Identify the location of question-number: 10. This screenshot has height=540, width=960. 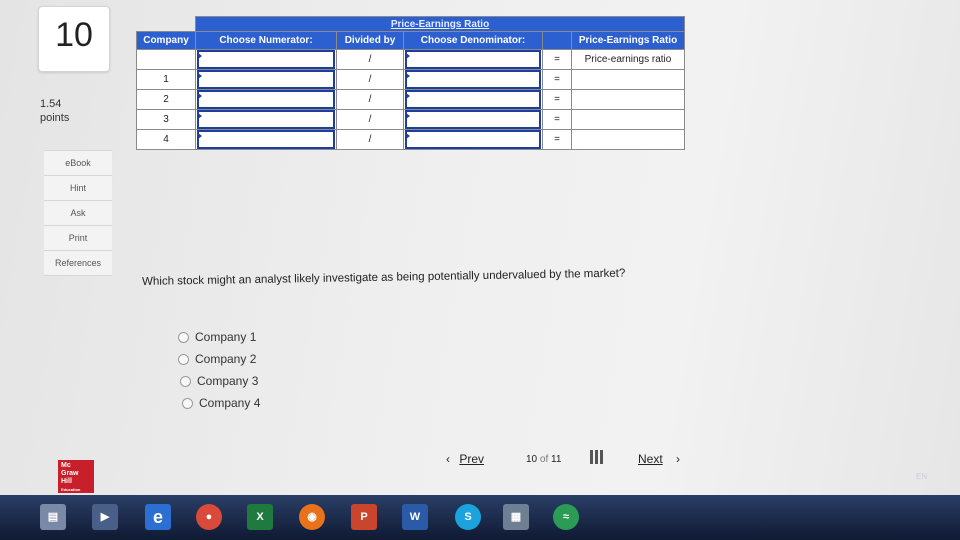
(74, 39).